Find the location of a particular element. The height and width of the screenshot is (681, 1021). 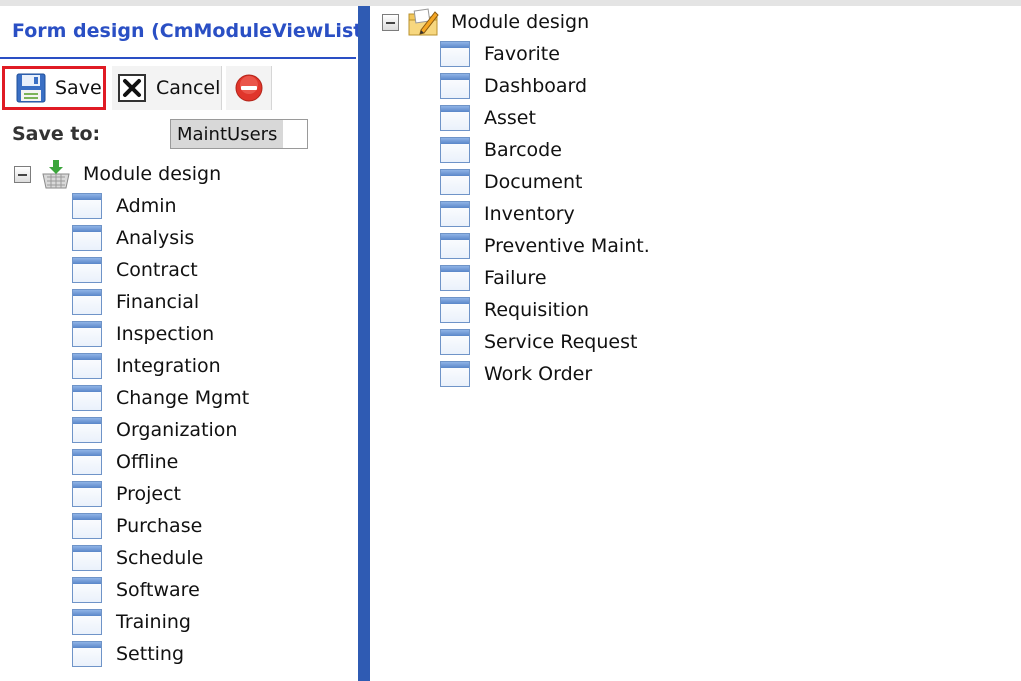

title-underline is located at coordinates (178, 58).